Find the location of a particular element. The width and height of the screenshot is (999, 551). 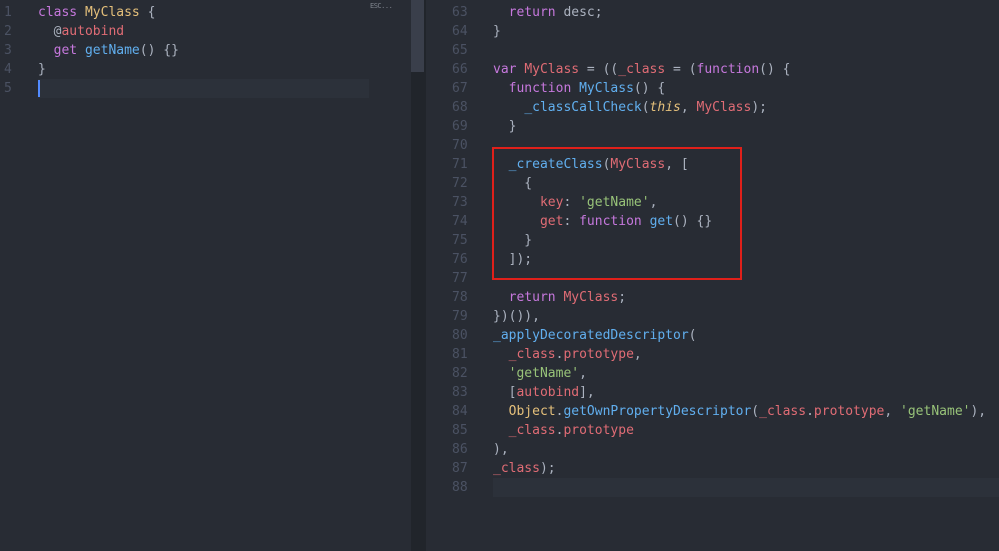

code-token: ), is located at coordinates (978, 411).